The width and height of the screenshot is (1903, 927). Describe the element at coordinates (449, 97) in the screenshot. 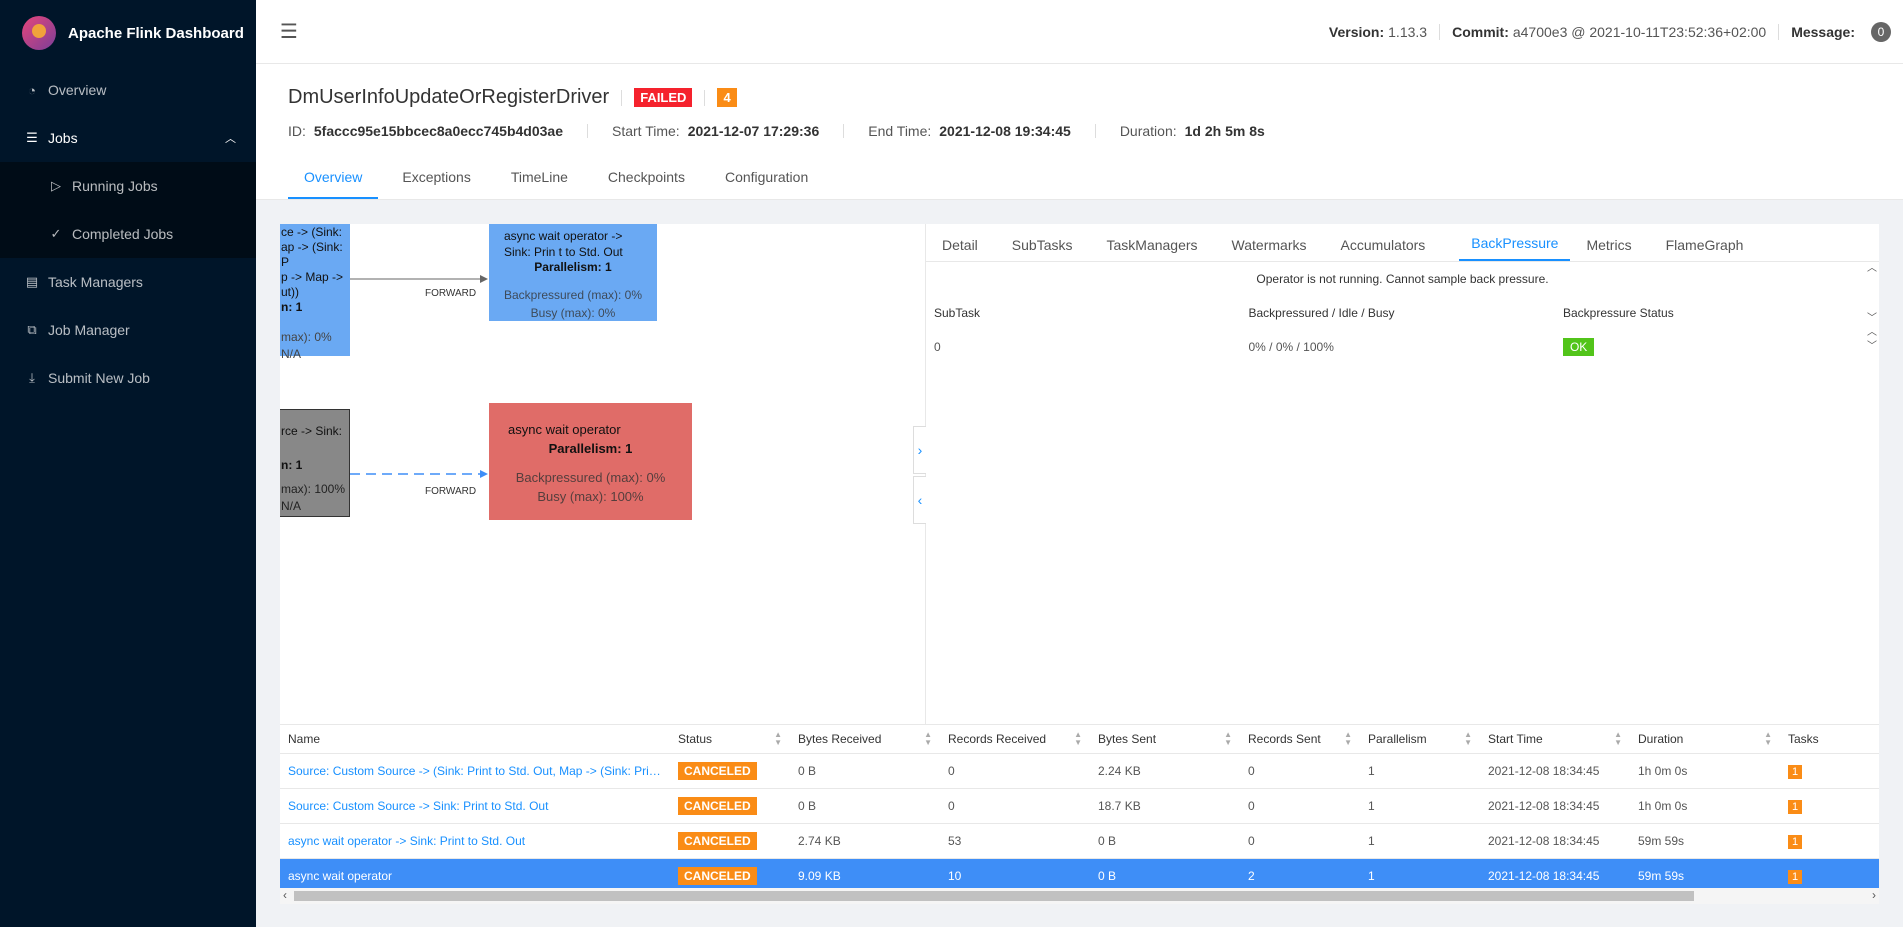

I see `job-name: DmUserInfoUpdateOrRegisterDriver` at that location.